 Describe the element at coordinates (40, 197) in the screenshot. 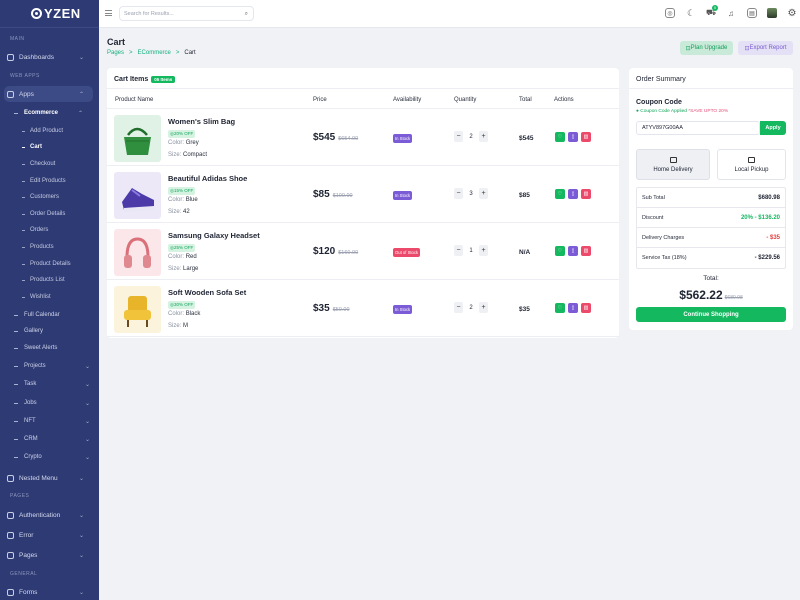

I see `sidebar-sub-customers: Customers` at that location.